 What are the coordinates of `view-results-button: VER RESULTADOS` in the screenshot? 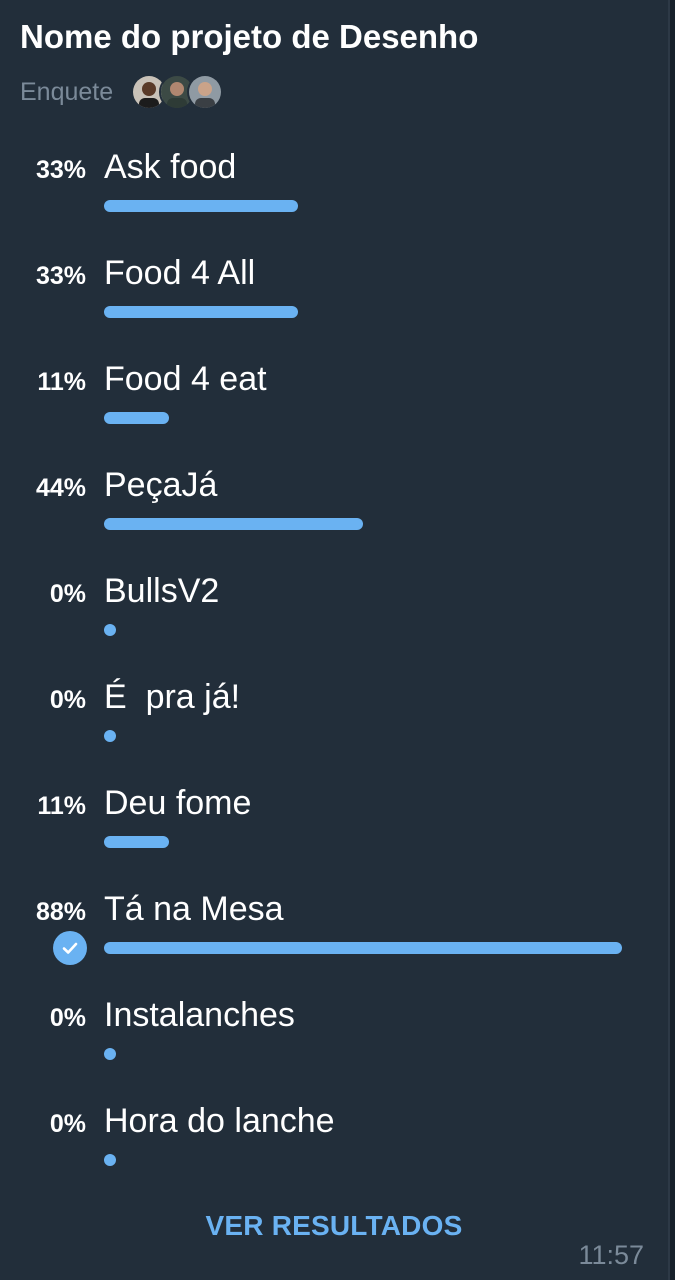 It's located at (334, 1226).